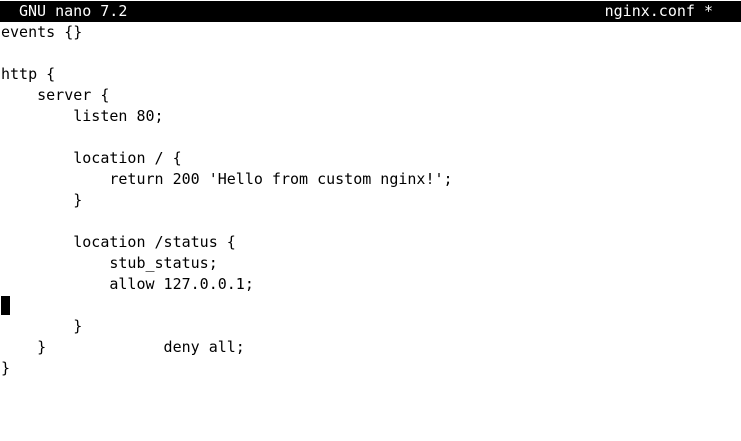  I want to click on nano-title-bar: GNU nano 7.2 nginx.conf *, so click(370, 11).